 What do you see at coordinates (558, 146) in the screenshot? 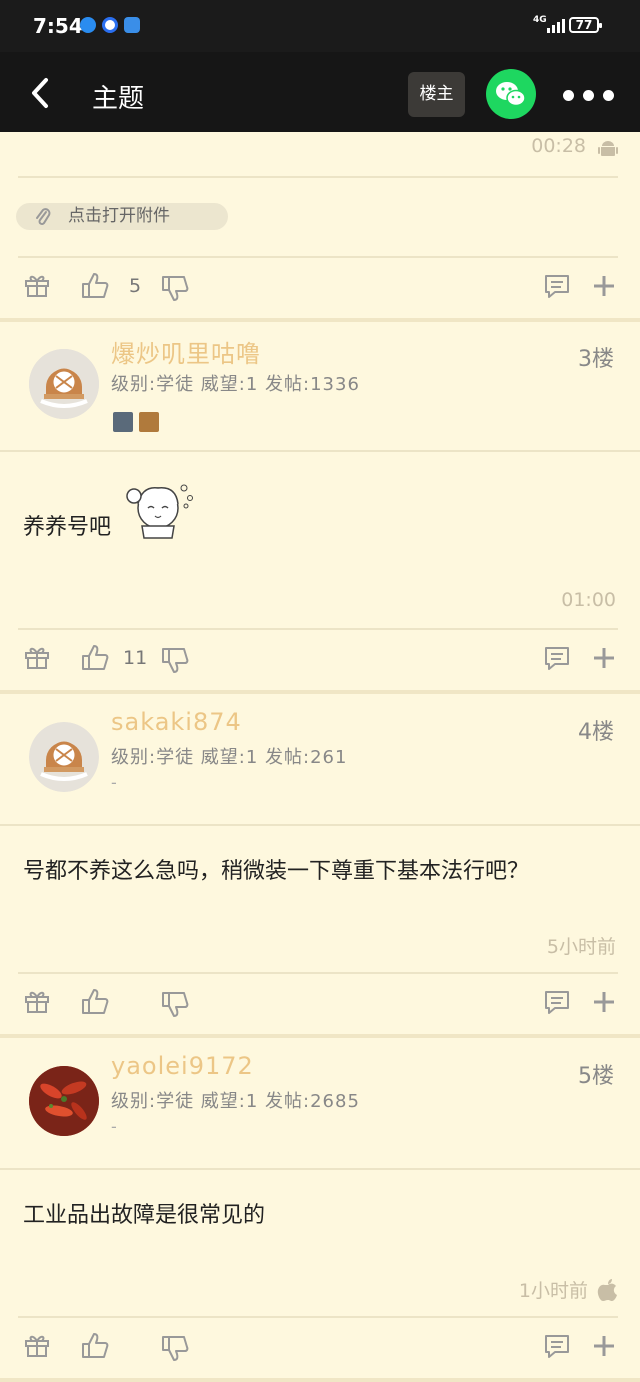
I see `post-time: 00:28` at bounding box center [558, 146].